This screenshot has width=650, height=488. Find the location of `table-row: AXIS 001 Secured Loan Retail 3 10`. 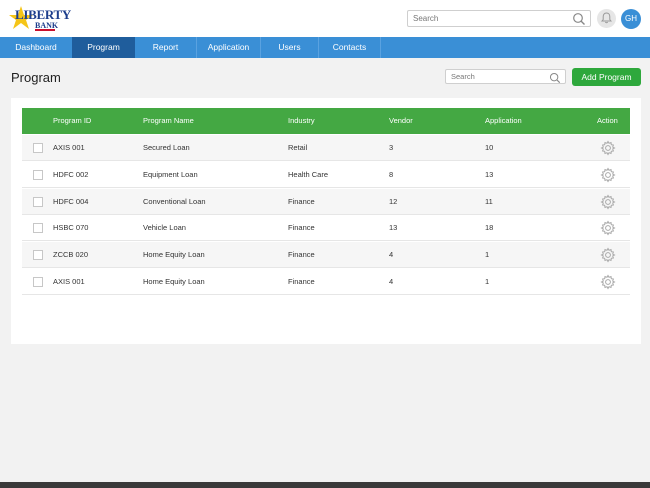

table-row: AXIS 001 Secured Loan Retail 3 10 is located at coordinates (326, 148).